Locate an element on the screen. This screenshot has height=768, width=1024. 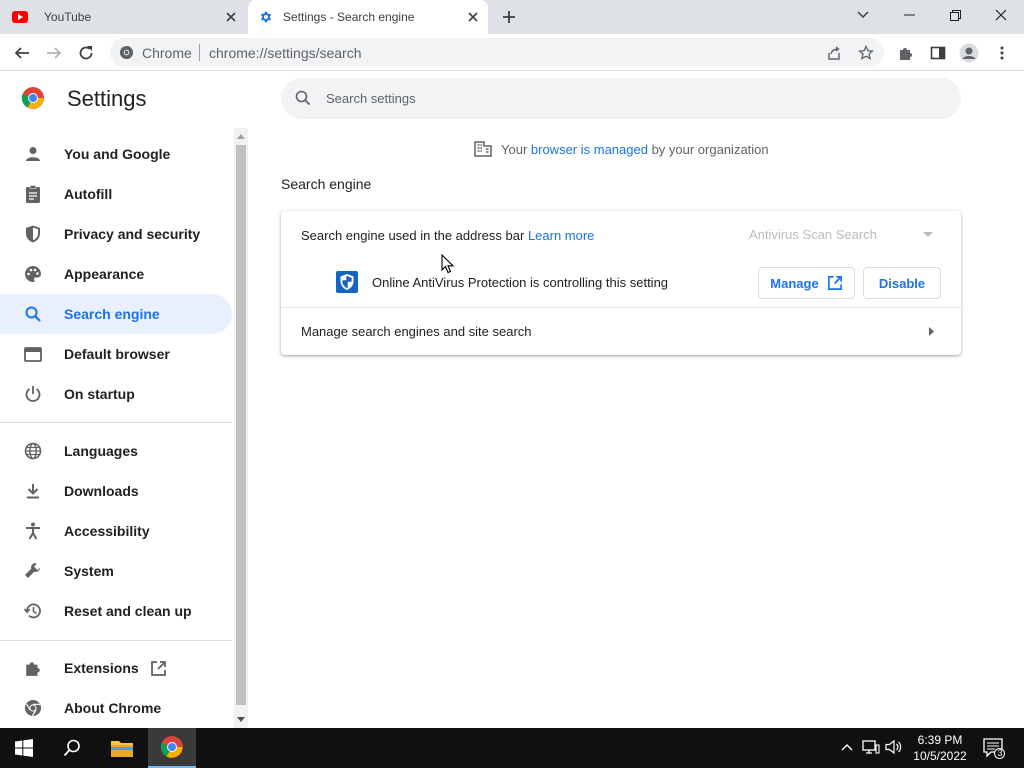
page-title: Settings is located at coordinates (107, 98).